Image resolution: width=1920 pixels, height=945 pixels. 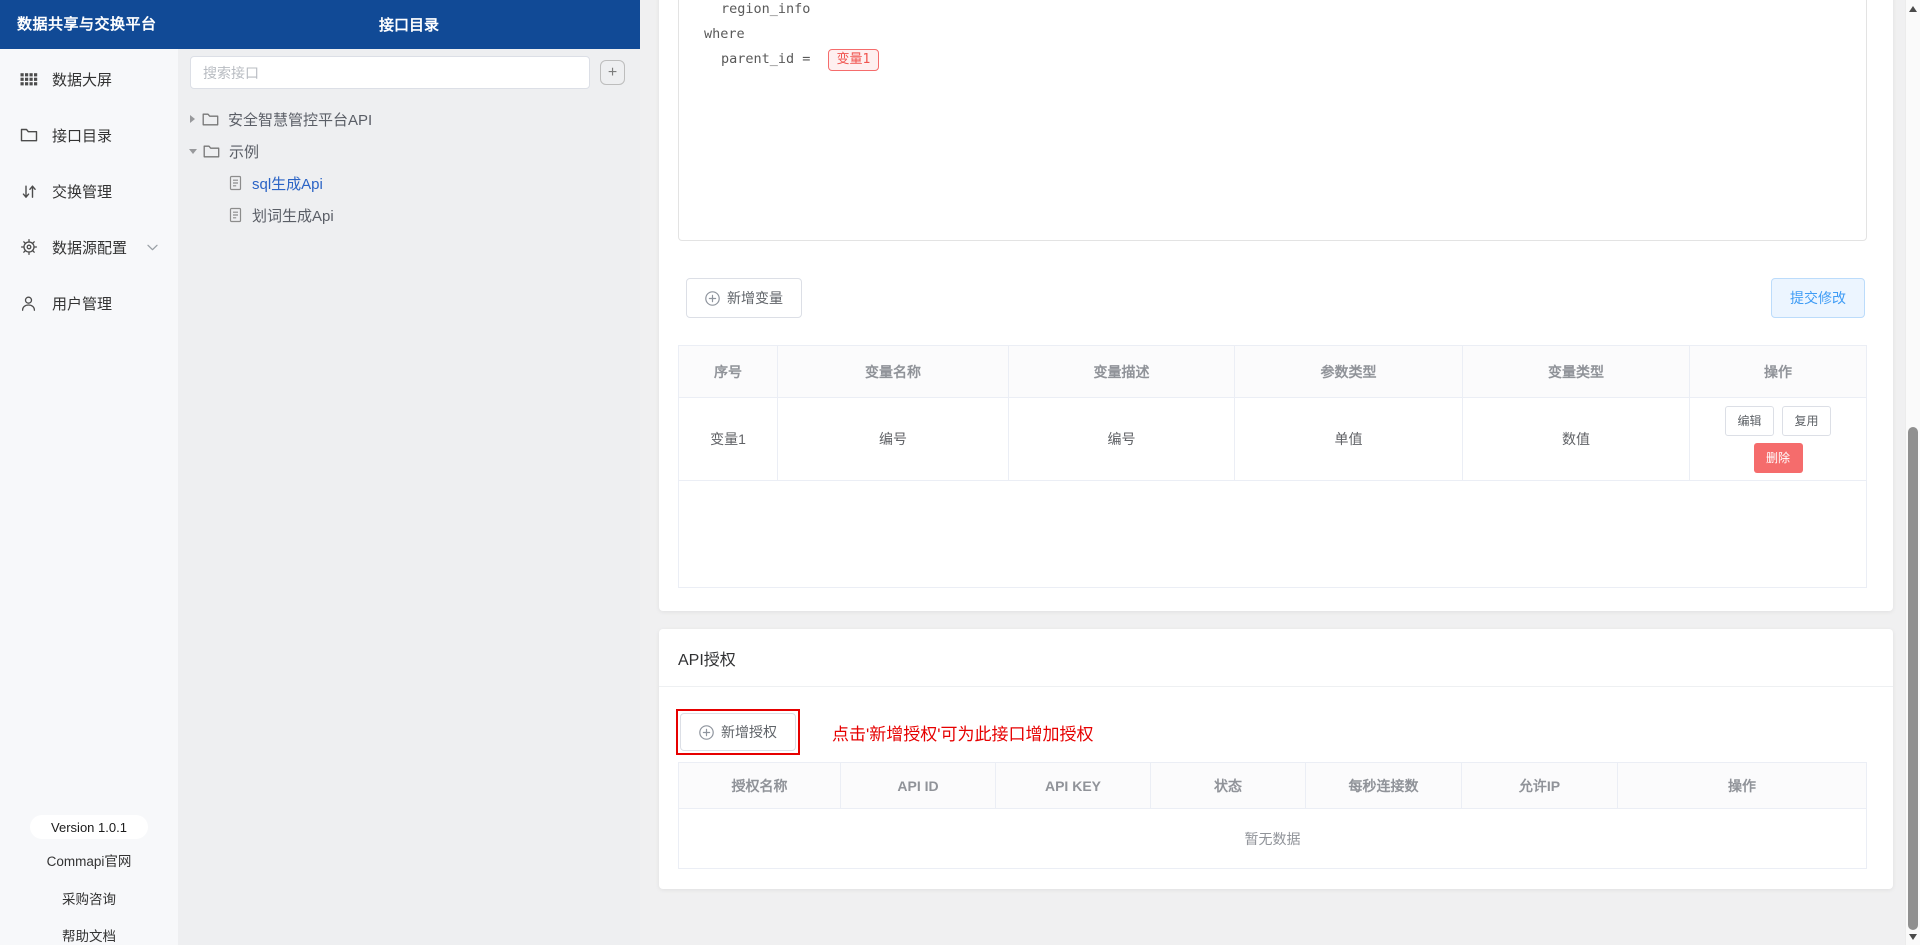 I want to click on actions-top: 编辑 复用, so click(x=1778, y=420).